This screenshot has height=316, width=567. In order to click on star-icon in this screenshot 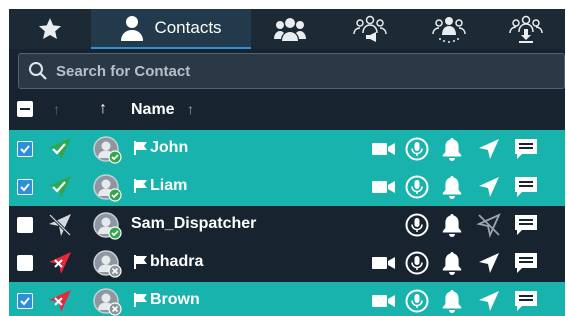, I will do `click(50, 28)`.